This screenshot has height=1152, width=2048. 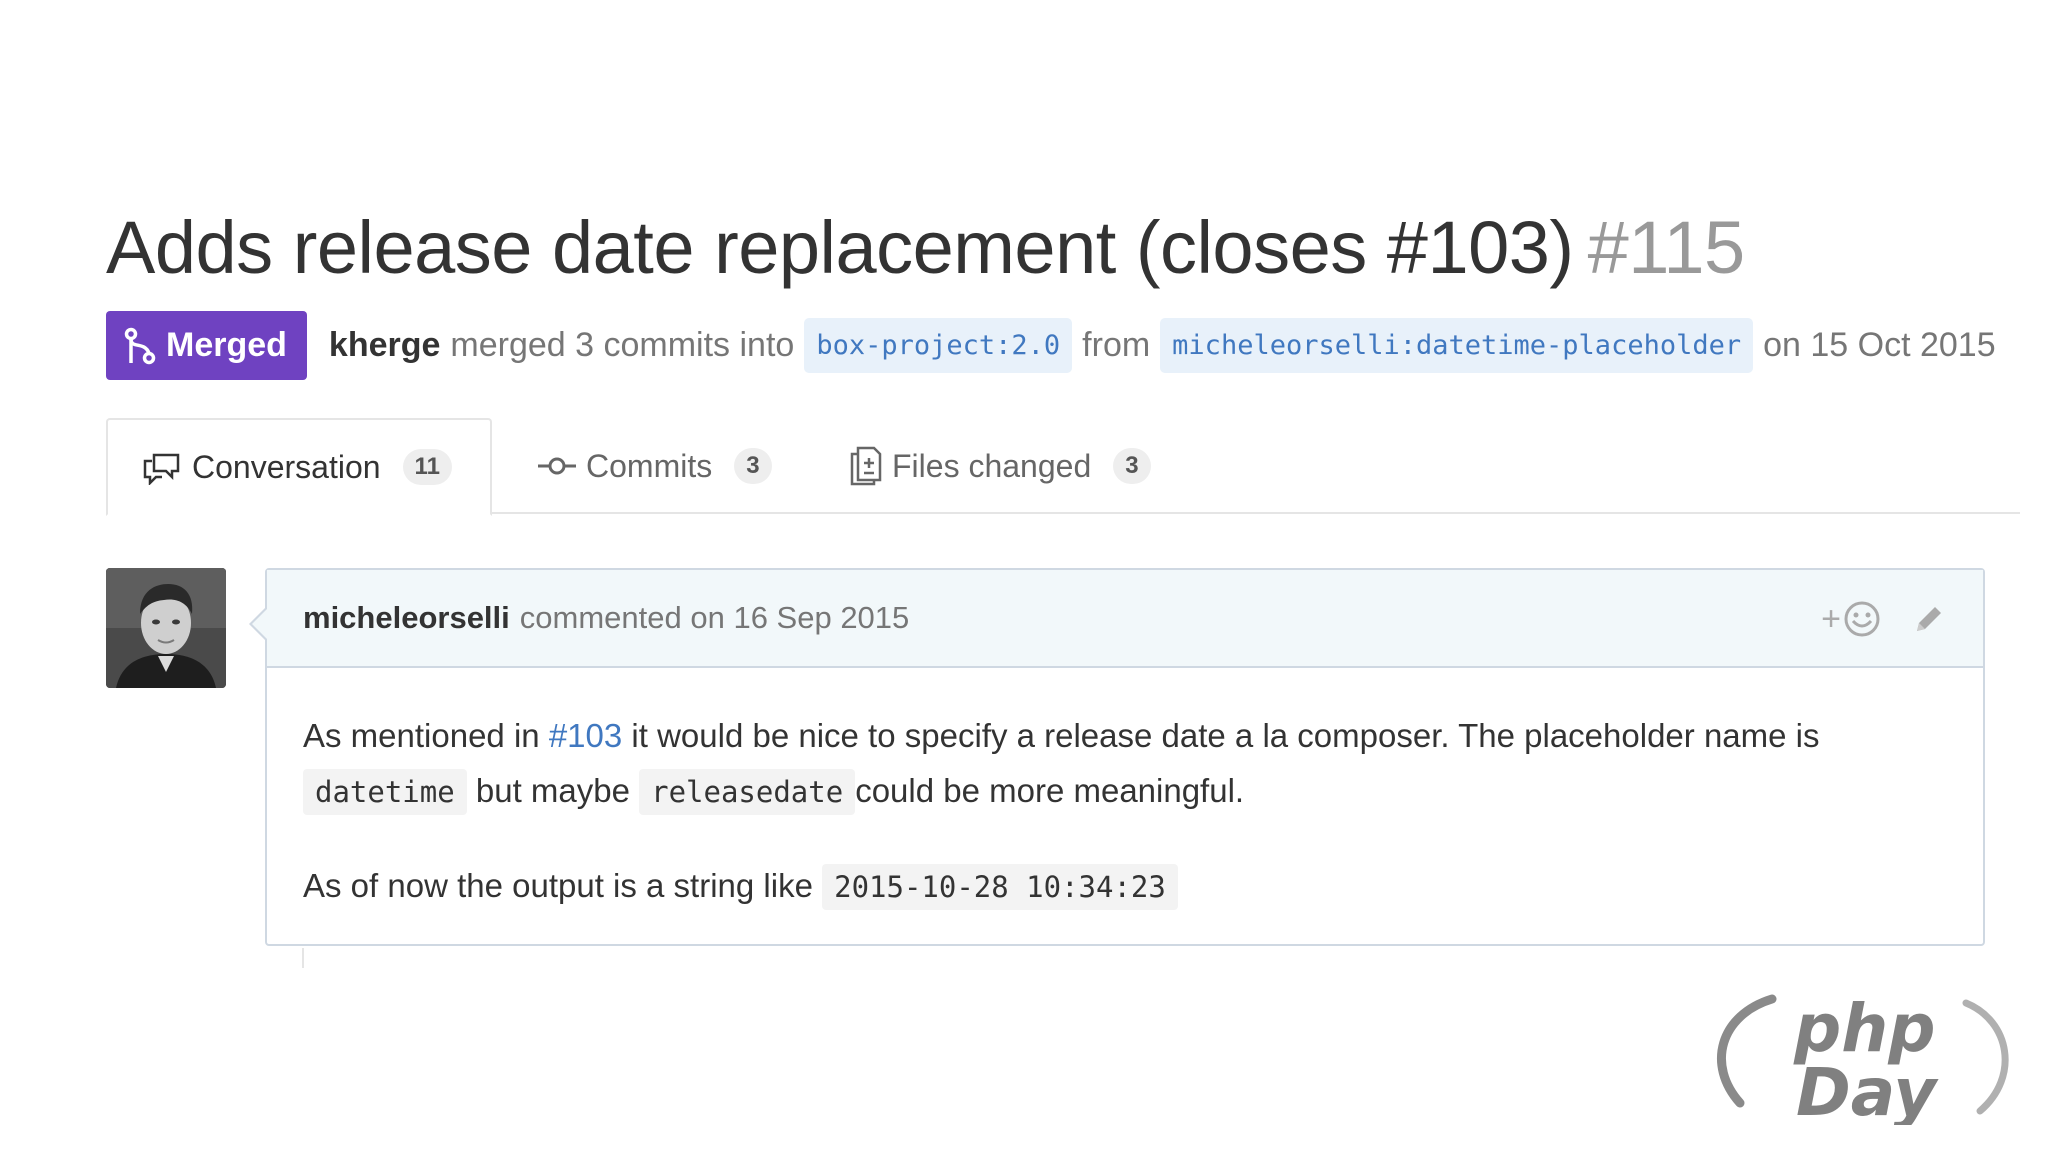 I want to click on merge-date: on 15 Oct 2015, so click(x=1879, y=345).